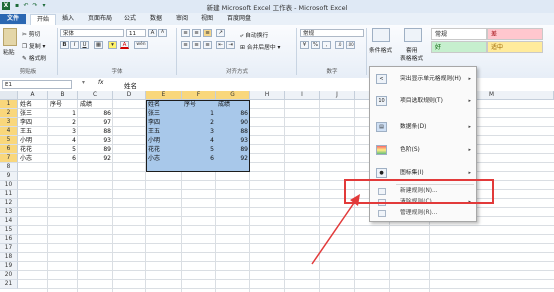 Image resolution: width=554 pixels, height=292 pixels. What do you see at coordinates (124, 45) in the screenshot?
I see `font-color-icon: A` at bounding box center [124, 45].